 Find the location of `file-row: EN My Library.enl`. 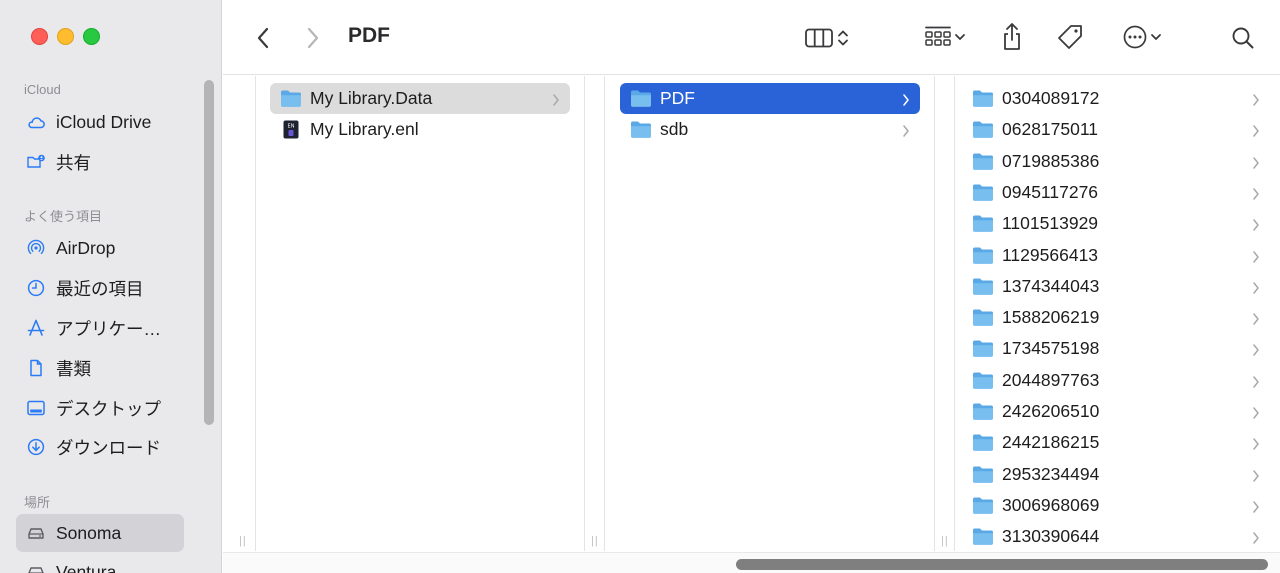

file-row: EN My Library.enl is located at coordinates (420, 129).